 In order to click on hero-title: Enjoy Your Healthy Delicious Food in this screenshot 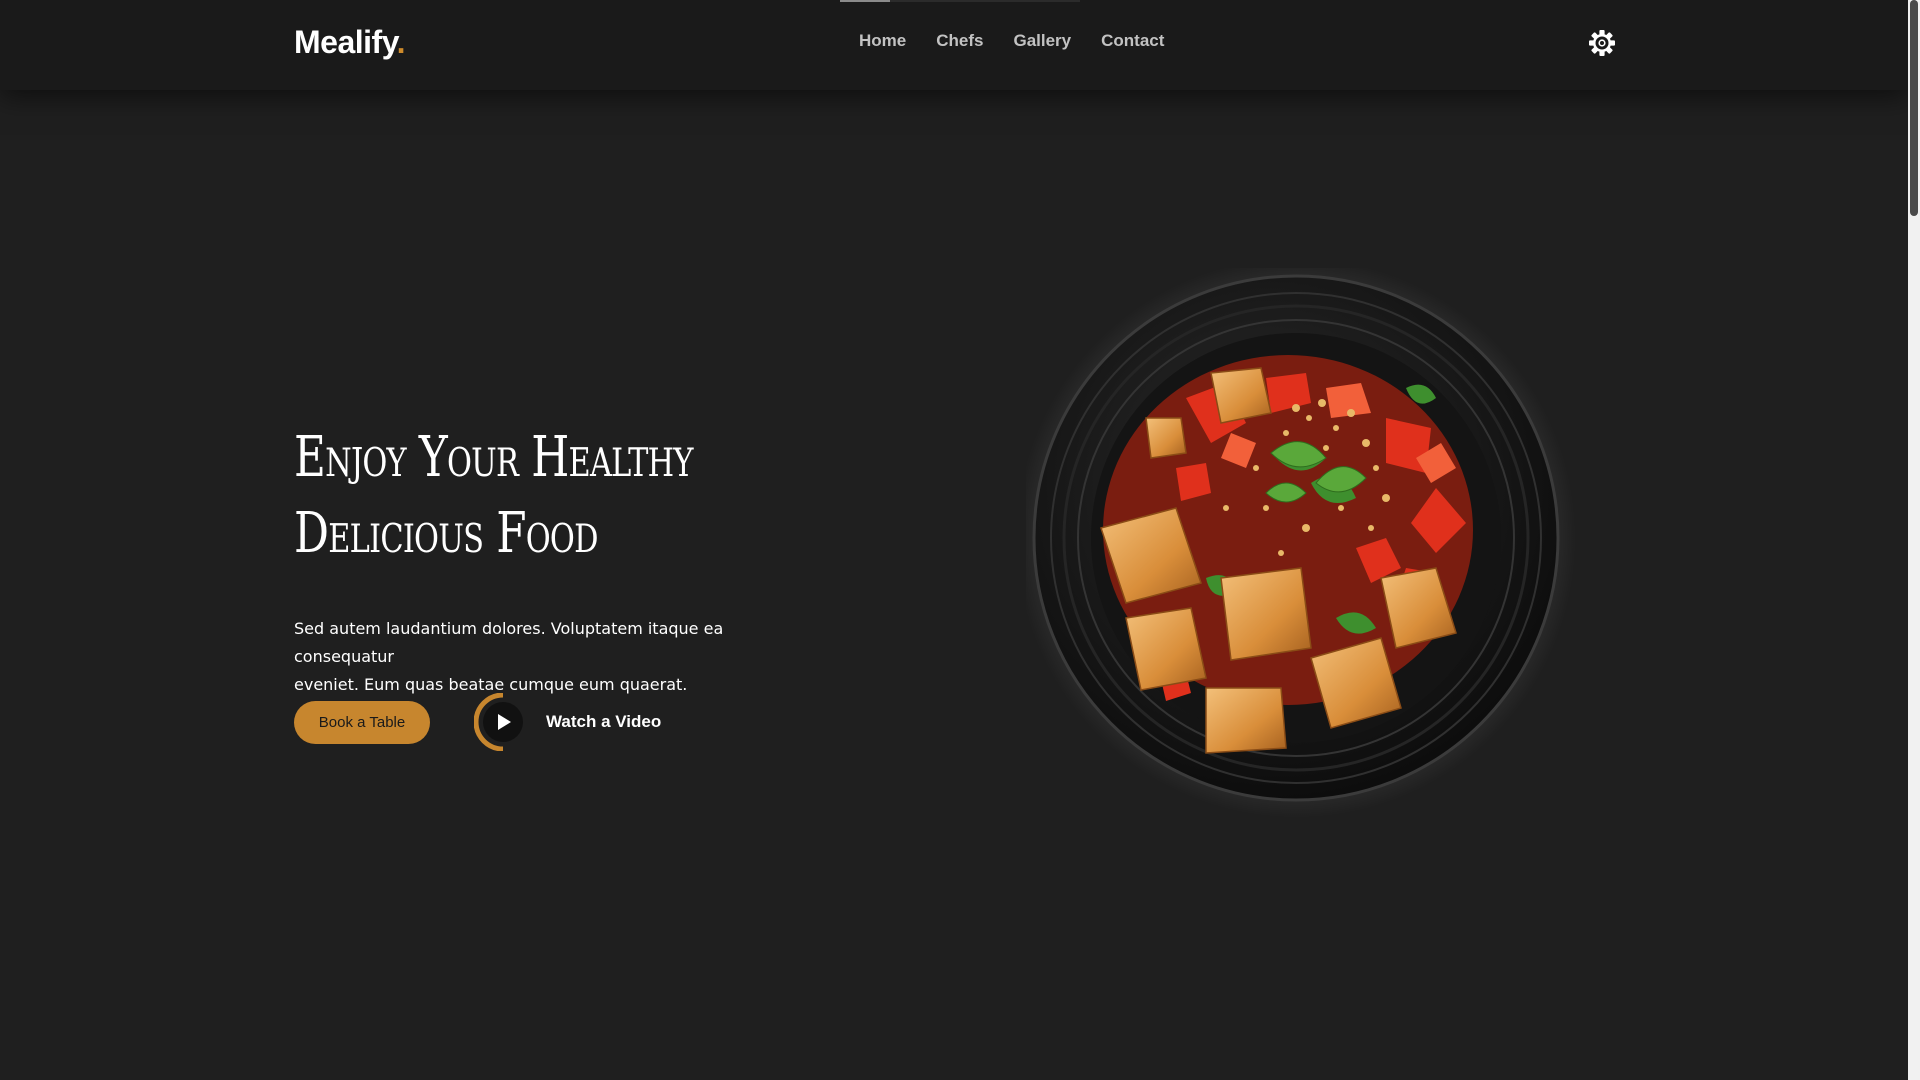, I will do `click(493, 496)`.